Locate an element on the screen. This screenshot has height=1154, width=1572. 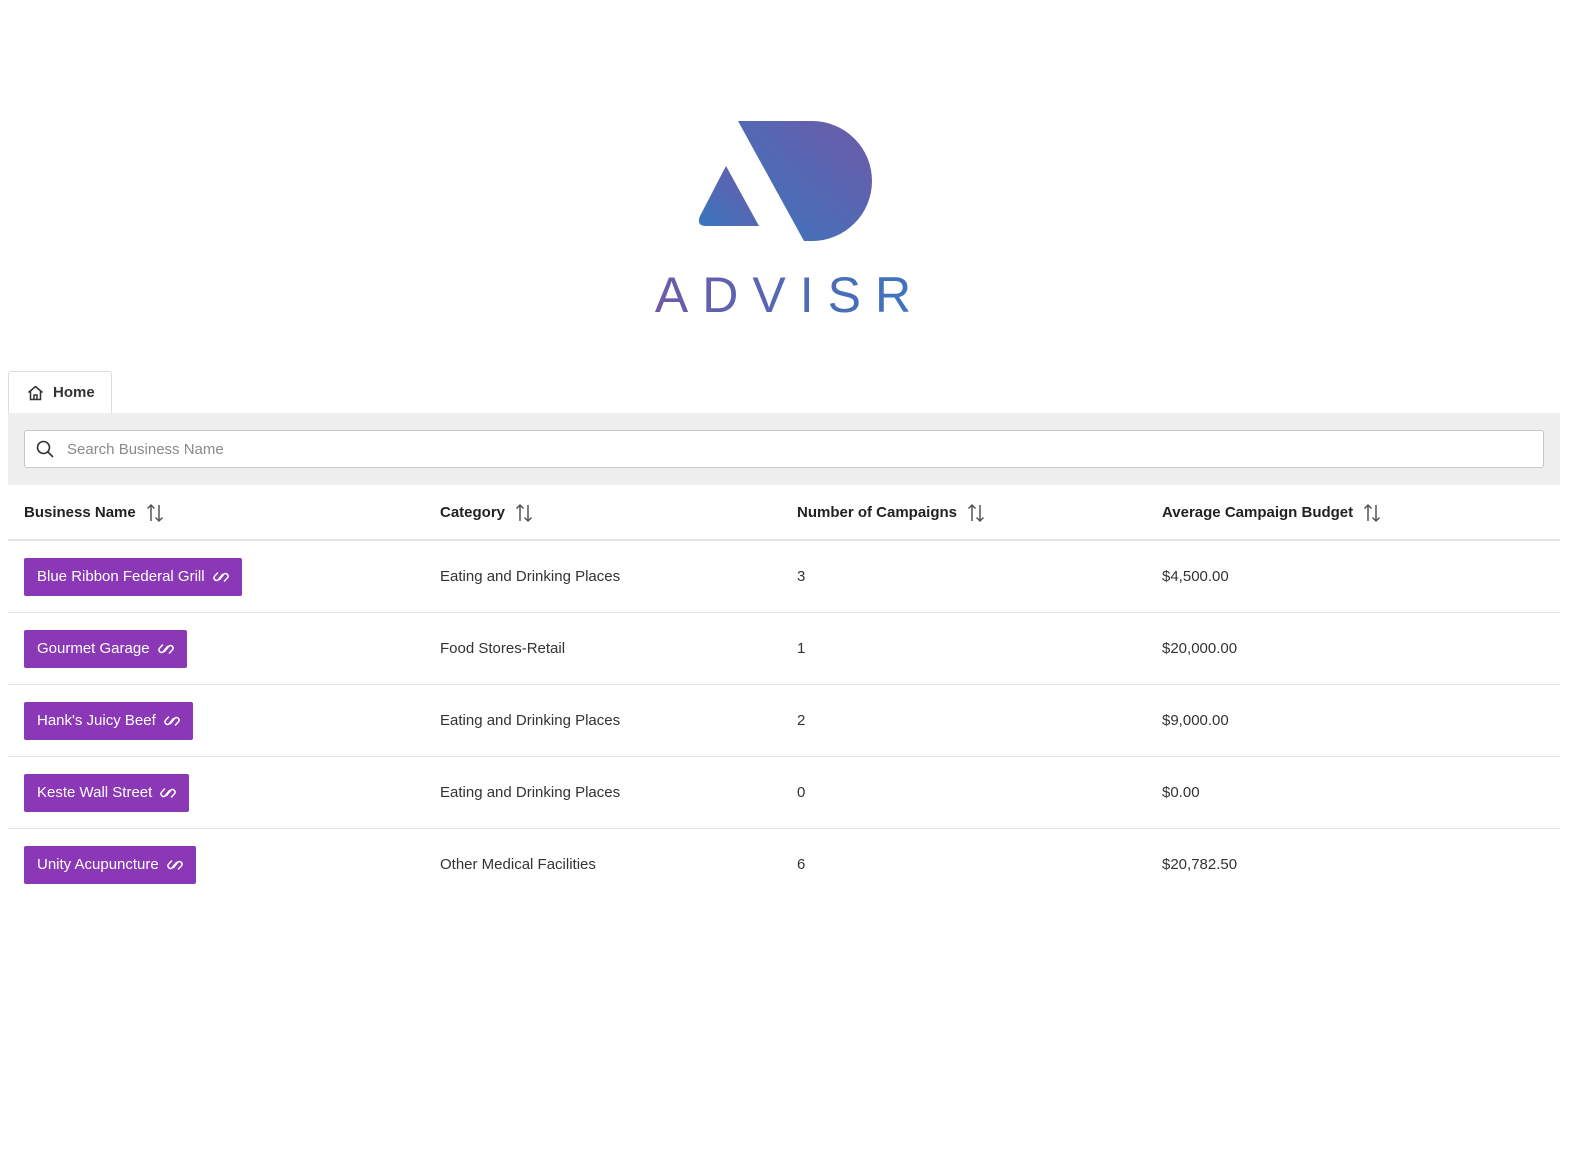
business-link-button: Keste Wall Street is located at coordinates (107, 792).